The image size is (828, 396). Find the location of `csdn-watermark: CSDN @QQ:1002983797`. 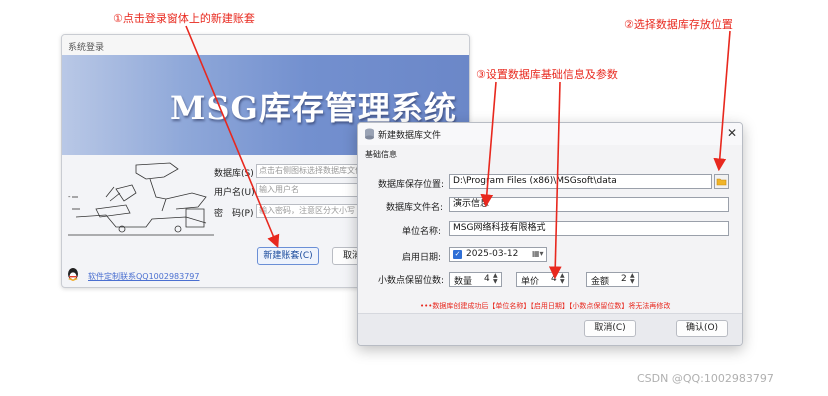

csdn-watermark: CSDN @QQ:1002983797 is located at coordinates (705, 378).